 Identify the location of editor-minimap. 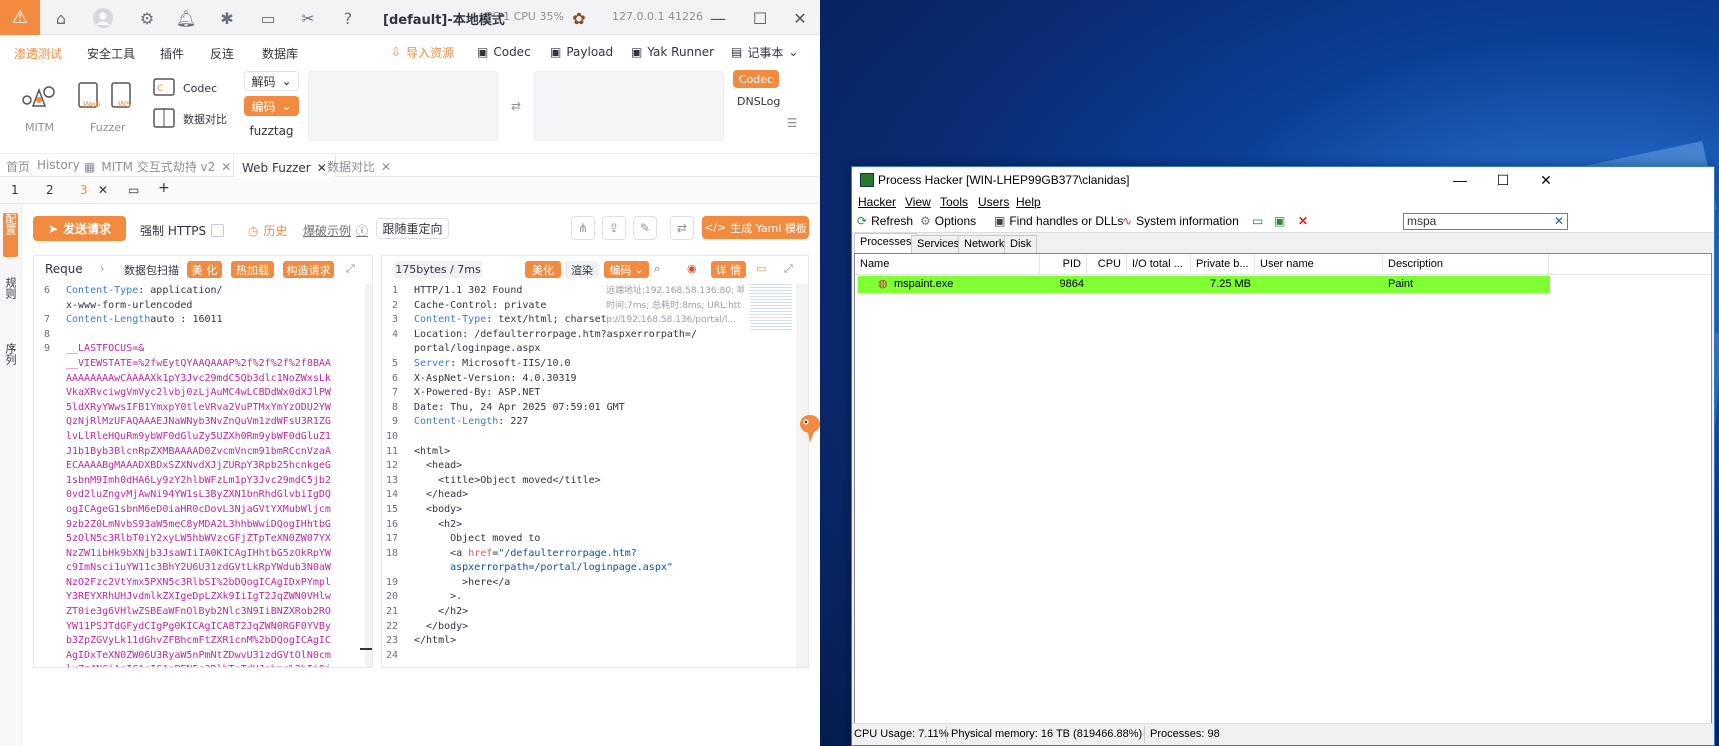
(771, 307).